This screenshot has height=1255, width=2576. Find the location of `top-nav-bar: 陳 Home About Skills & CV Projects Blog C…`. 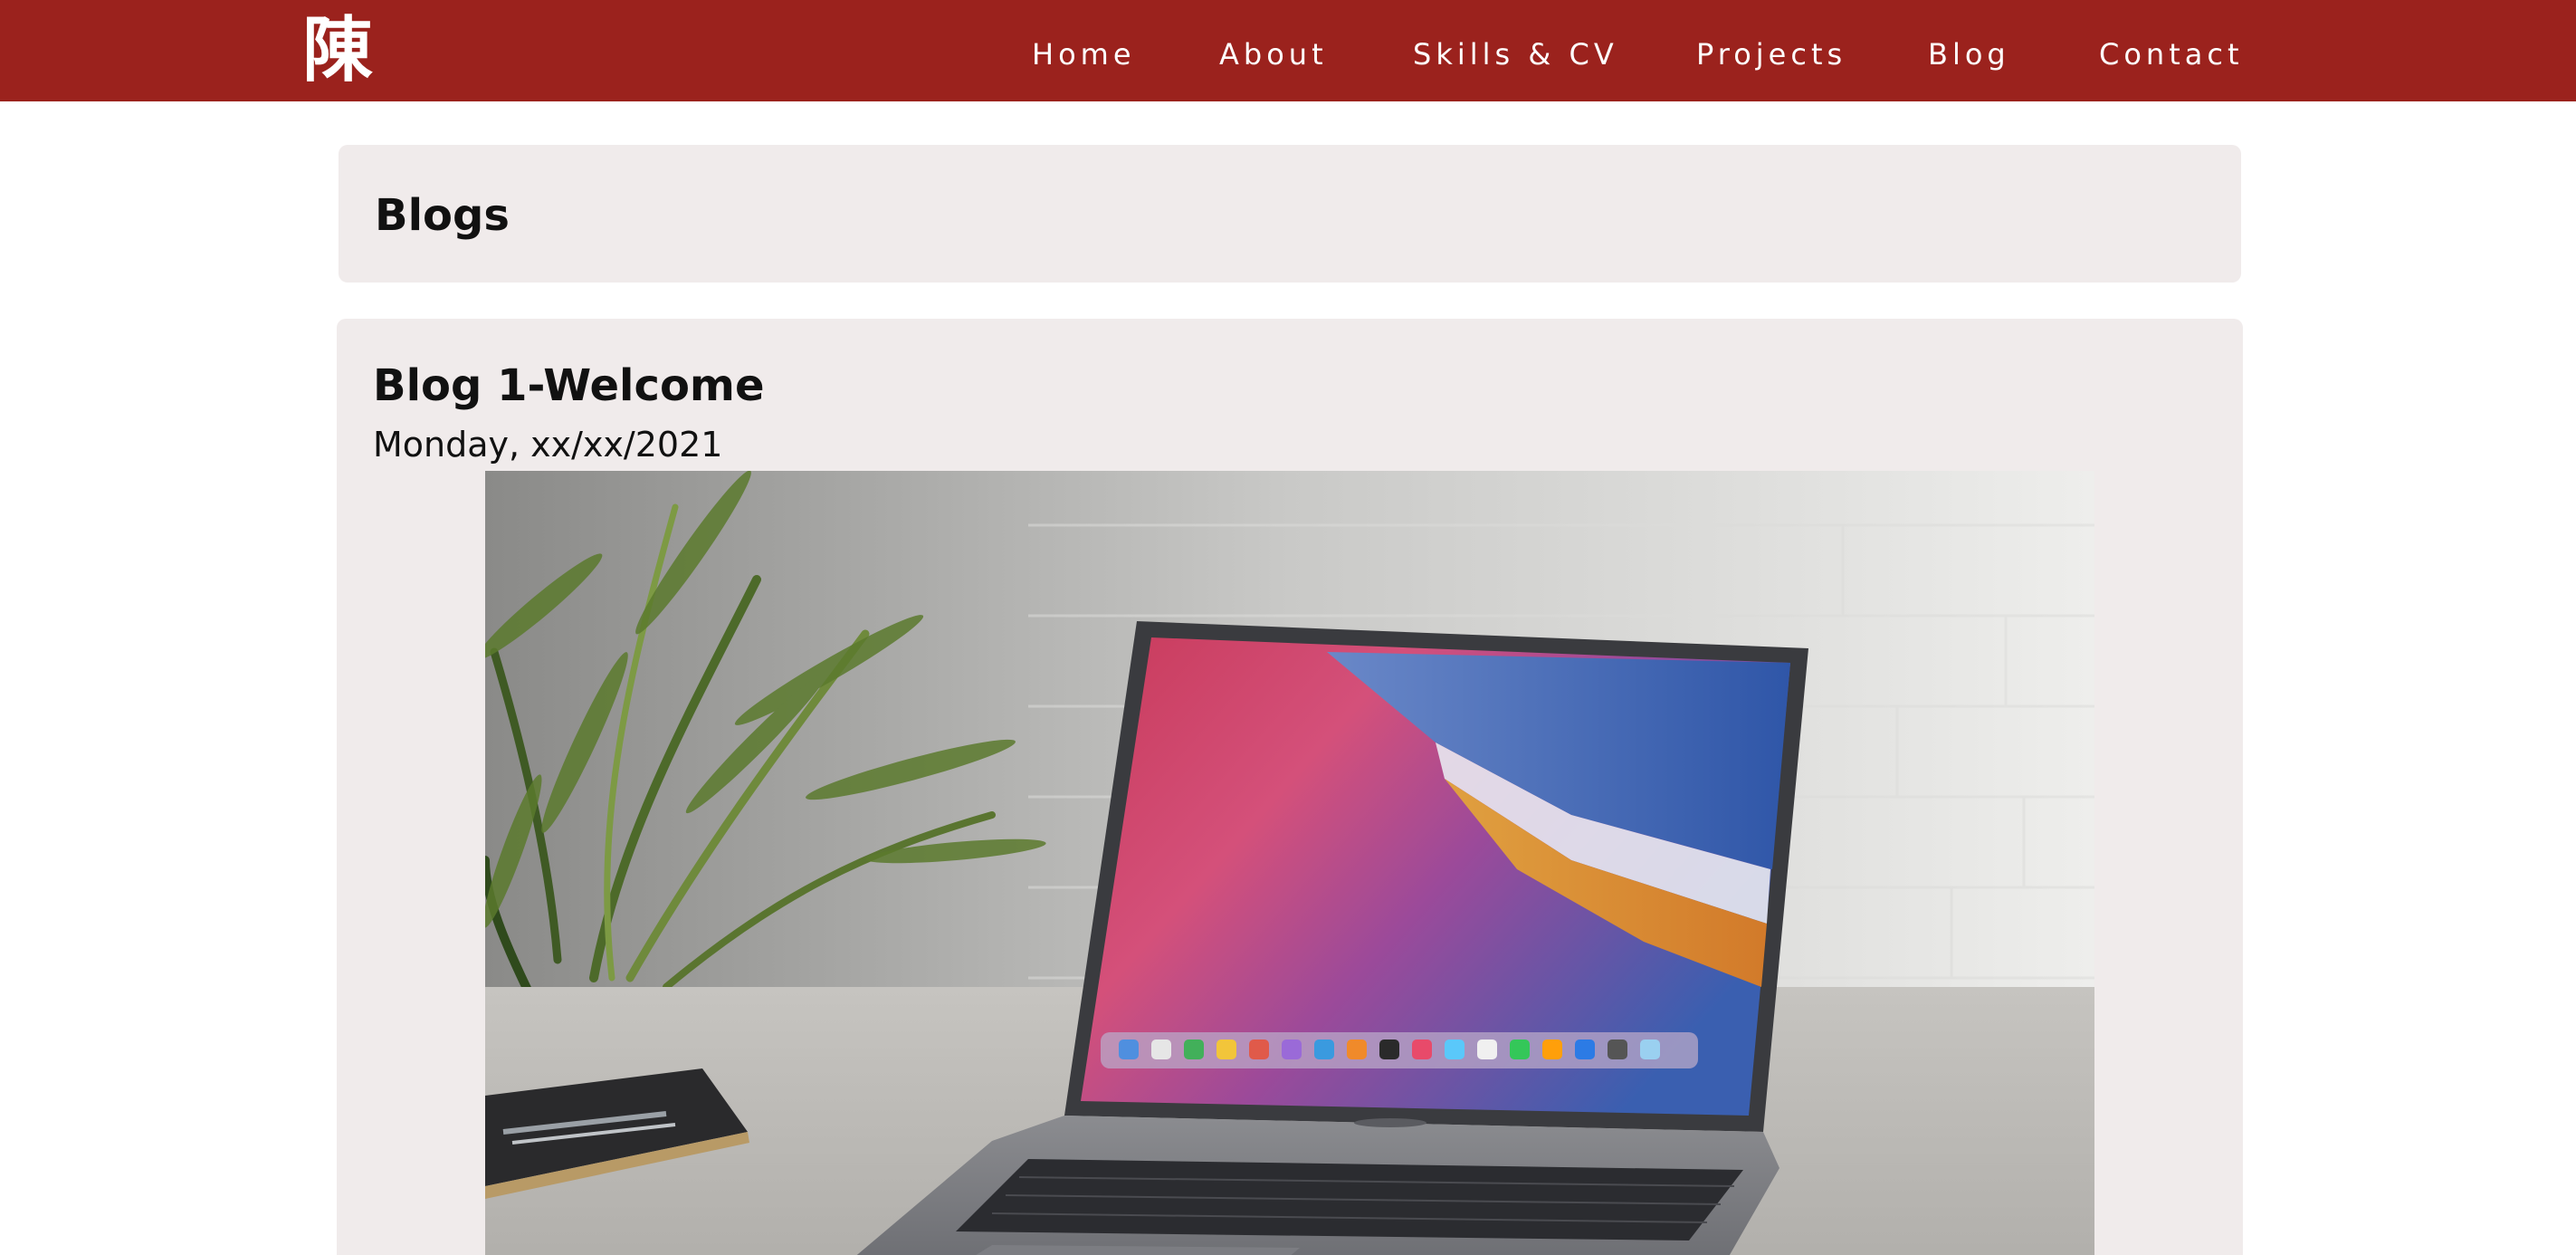

top-nav-bar: 陳 Home About Skills & CV Projects Blog C… is located at coordinates (1288, 50).